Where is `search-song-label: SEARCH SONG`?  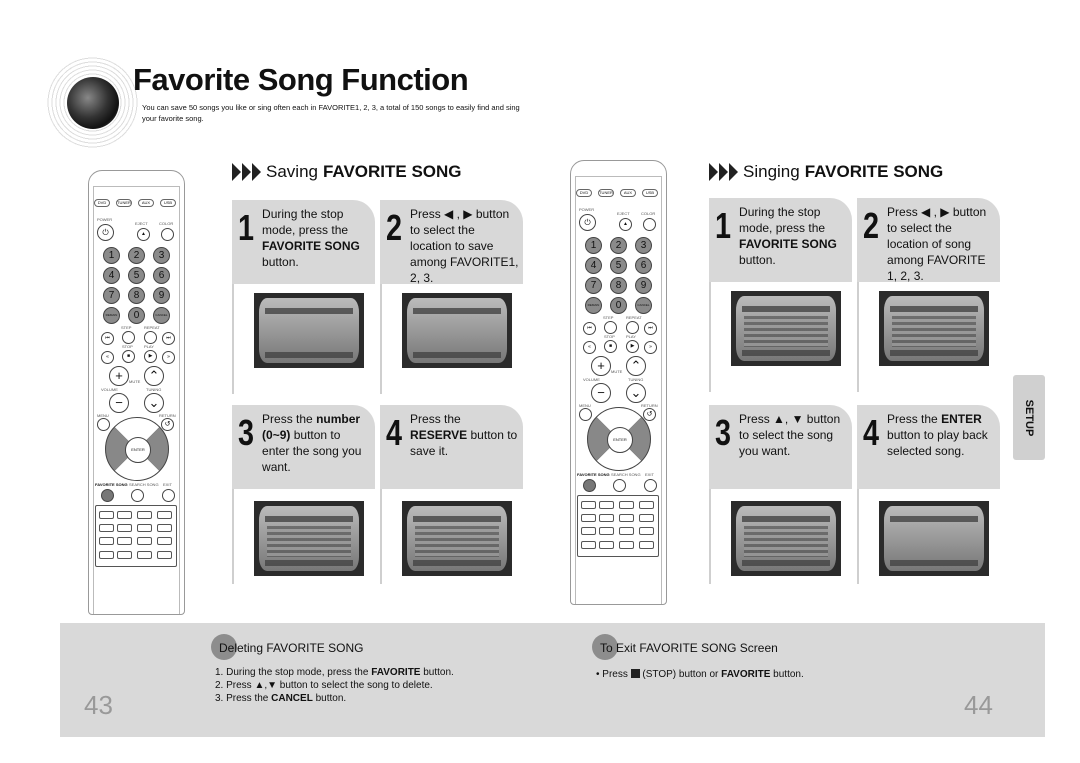 search-song-label: SEARCH SONG is located at coordinates (144, 484).